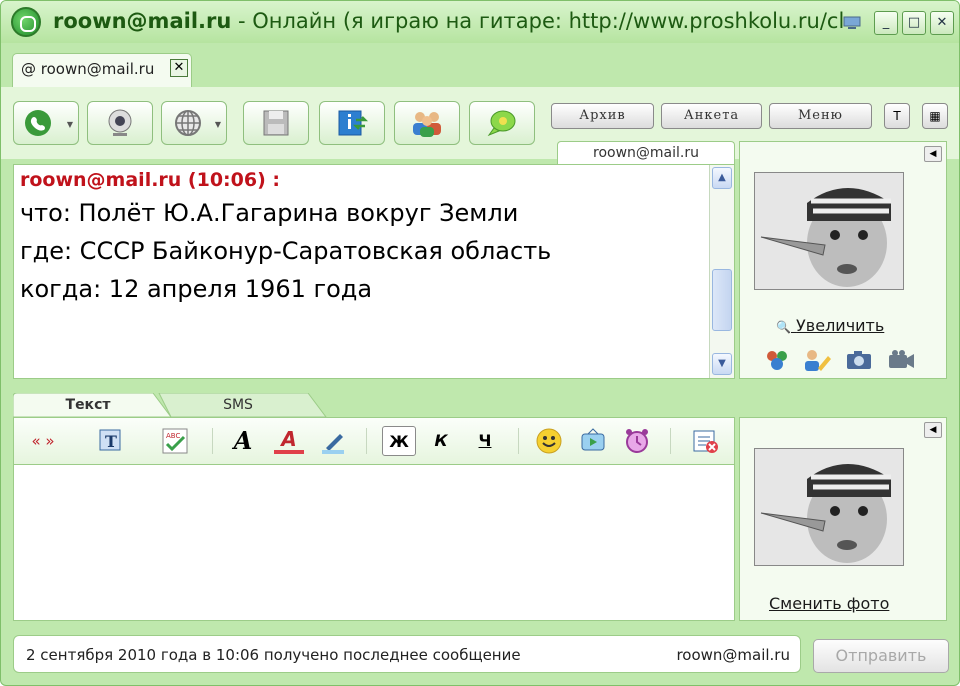 The width and height of the screenshot is (960, 686). What do you see at coordinates (188, 123) in the screenshot?
I see `globe-icon` at bounding box center [188, 123].